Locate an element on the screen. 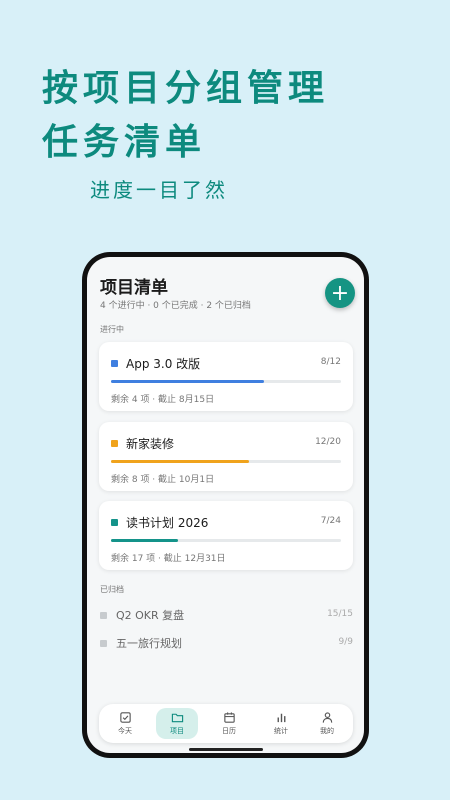  tab-label: 统计 is located at coordinates (281, 731).